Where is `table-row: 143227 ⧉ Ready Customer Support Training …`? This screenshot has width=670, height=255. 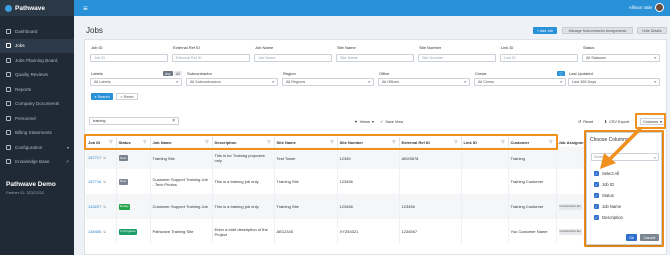
table-row: 143227 ⧉ Ready Customer Support Training … is located at coordinates (336, 206).